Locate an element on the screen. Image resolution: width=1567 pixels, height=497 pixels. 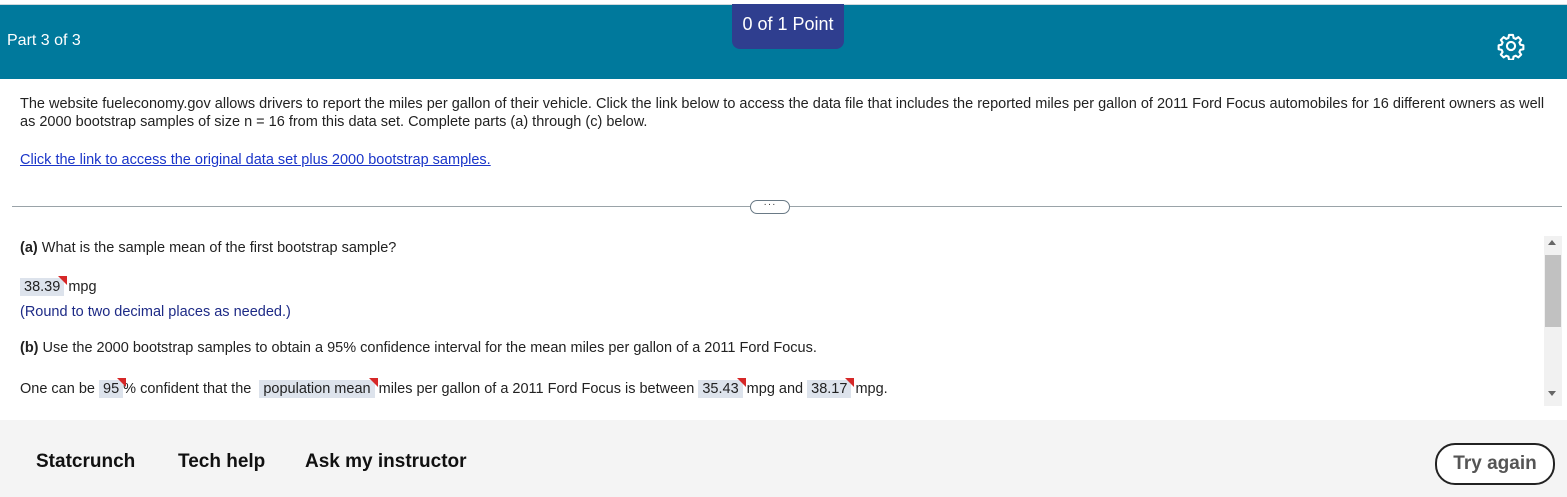
points-badge: 0 of 1 Point is located at coordinates (788, 26).